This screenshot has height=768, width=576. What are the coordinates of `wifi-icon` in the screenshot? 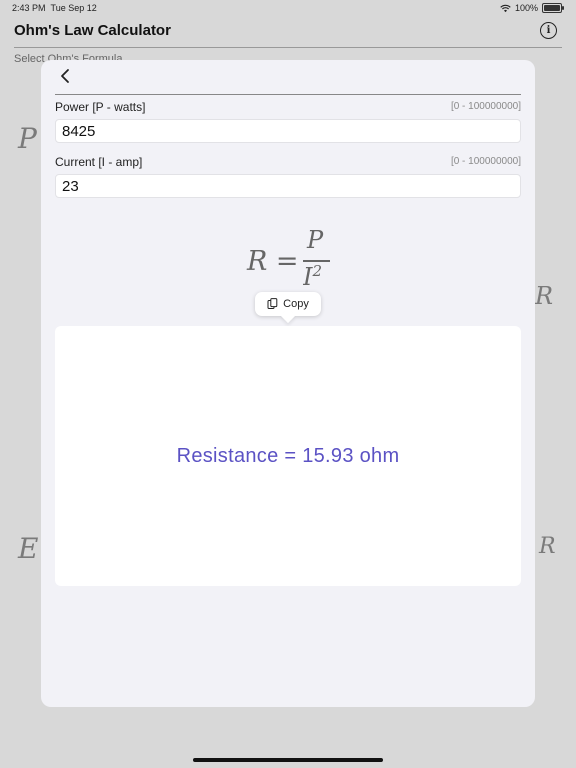 It's located at (505, 8).